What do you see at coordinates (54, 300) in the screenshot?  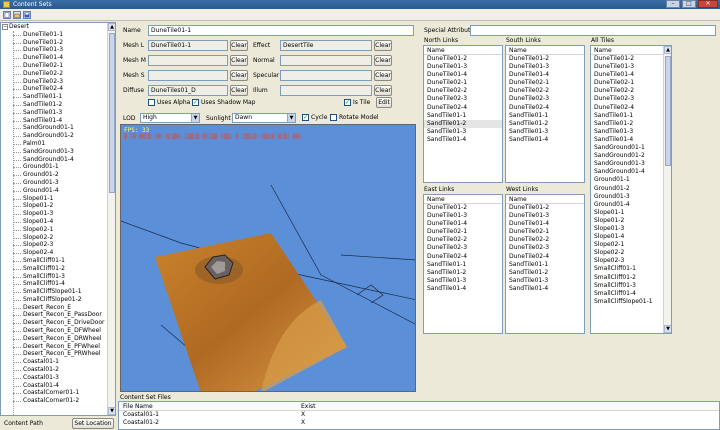 I see `tree-item: SmallCliffSlope01-2` at bounding box center [54, 300].